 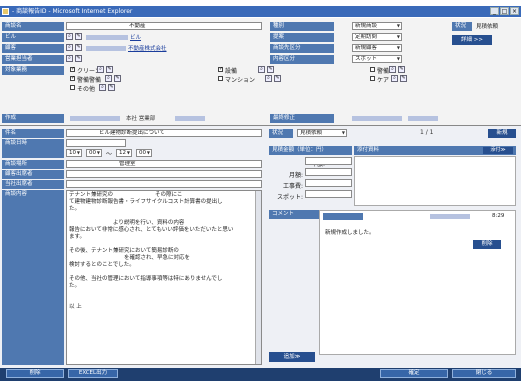 I want to click on end-hour-select: 12, so click(x=124, y=153).